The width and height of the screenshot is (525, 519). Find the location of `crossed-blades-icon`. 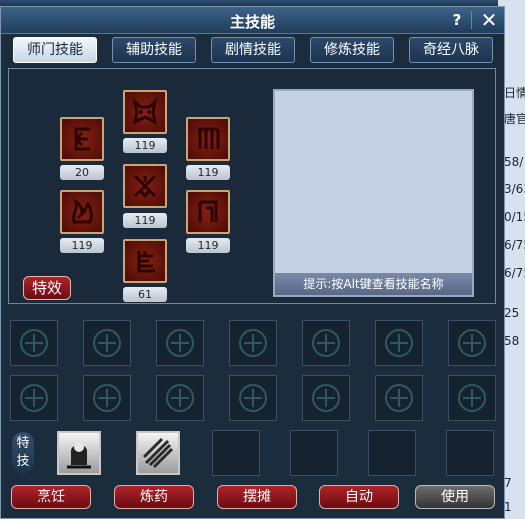

crossed-blades-icon is located at coordinates (145, 186).